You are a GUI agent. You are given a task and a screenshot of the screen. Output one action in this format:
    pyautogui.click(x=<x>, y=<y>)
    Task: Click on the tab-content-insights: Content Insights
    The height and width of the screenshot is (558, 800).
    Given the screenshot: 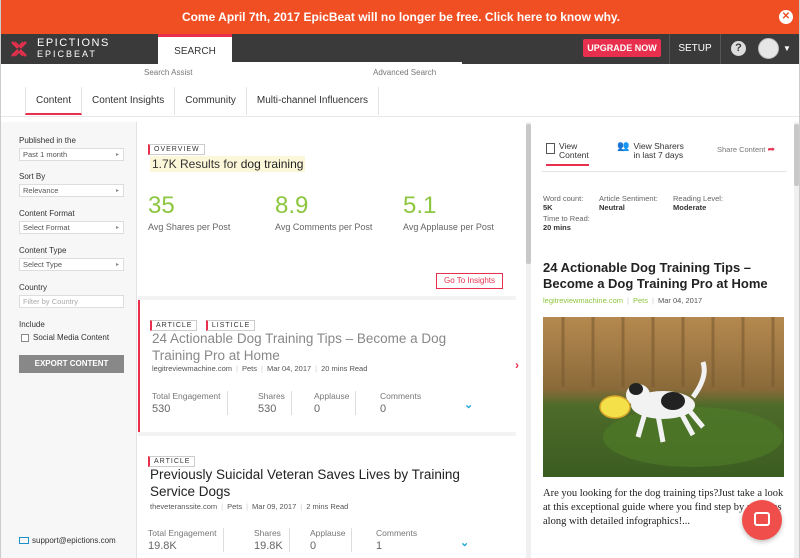 What is the action you would take?
    pyautogui.click(x=129, y=101)
    